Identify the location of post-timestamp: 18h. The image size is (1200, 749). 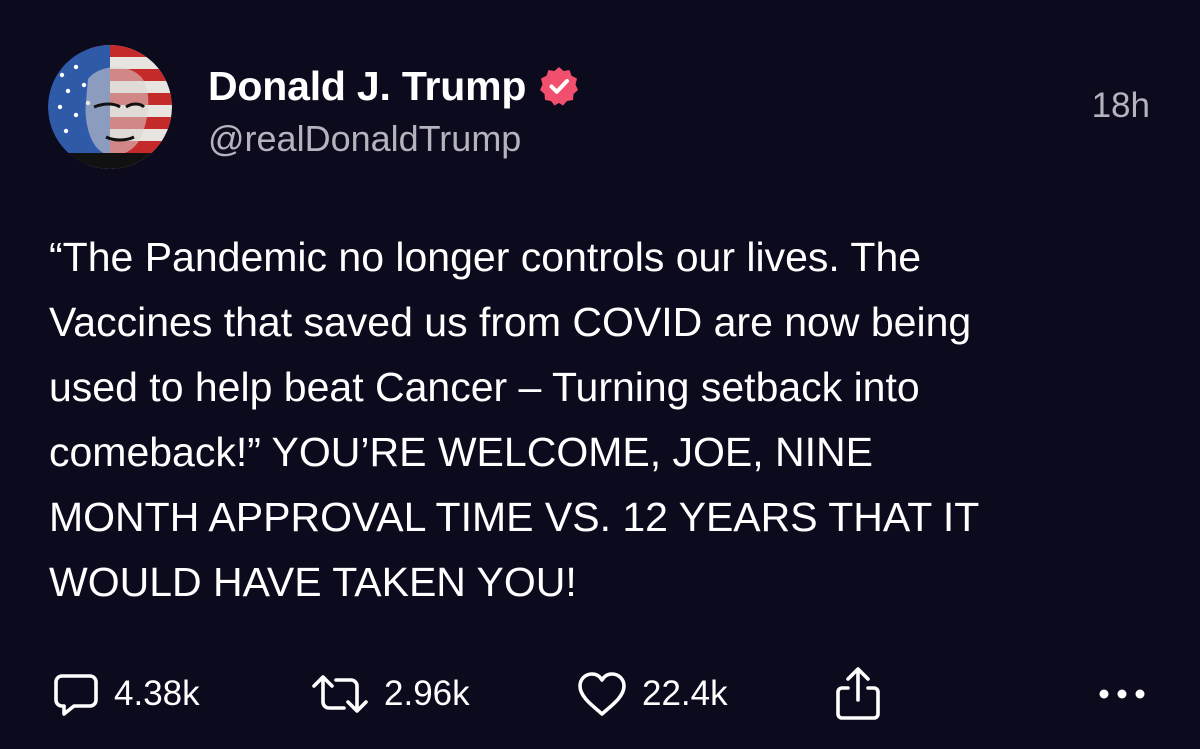
(1121, 106).